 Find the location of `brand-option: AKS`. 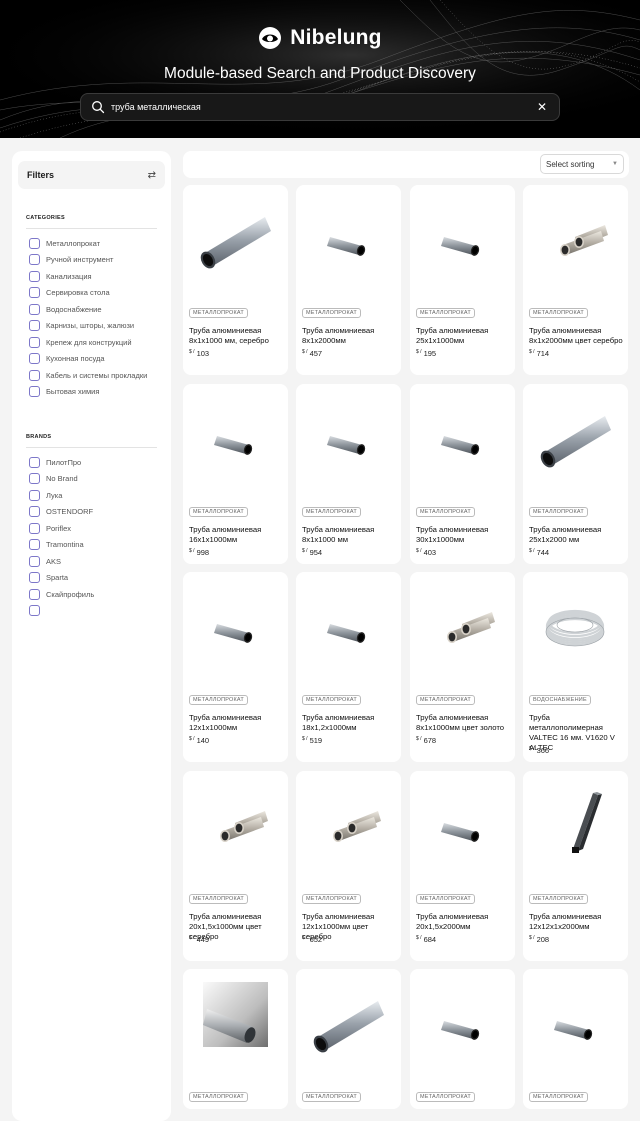

brand-option: AKS is located at coordinates (100, 561).